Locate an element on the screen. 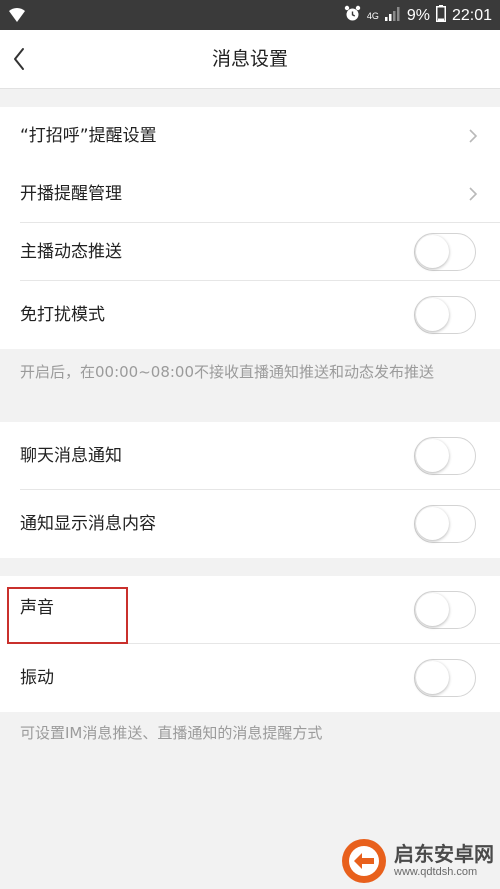  watermark-url: www.qdtdsh.com is located at coordinates (436, 872).